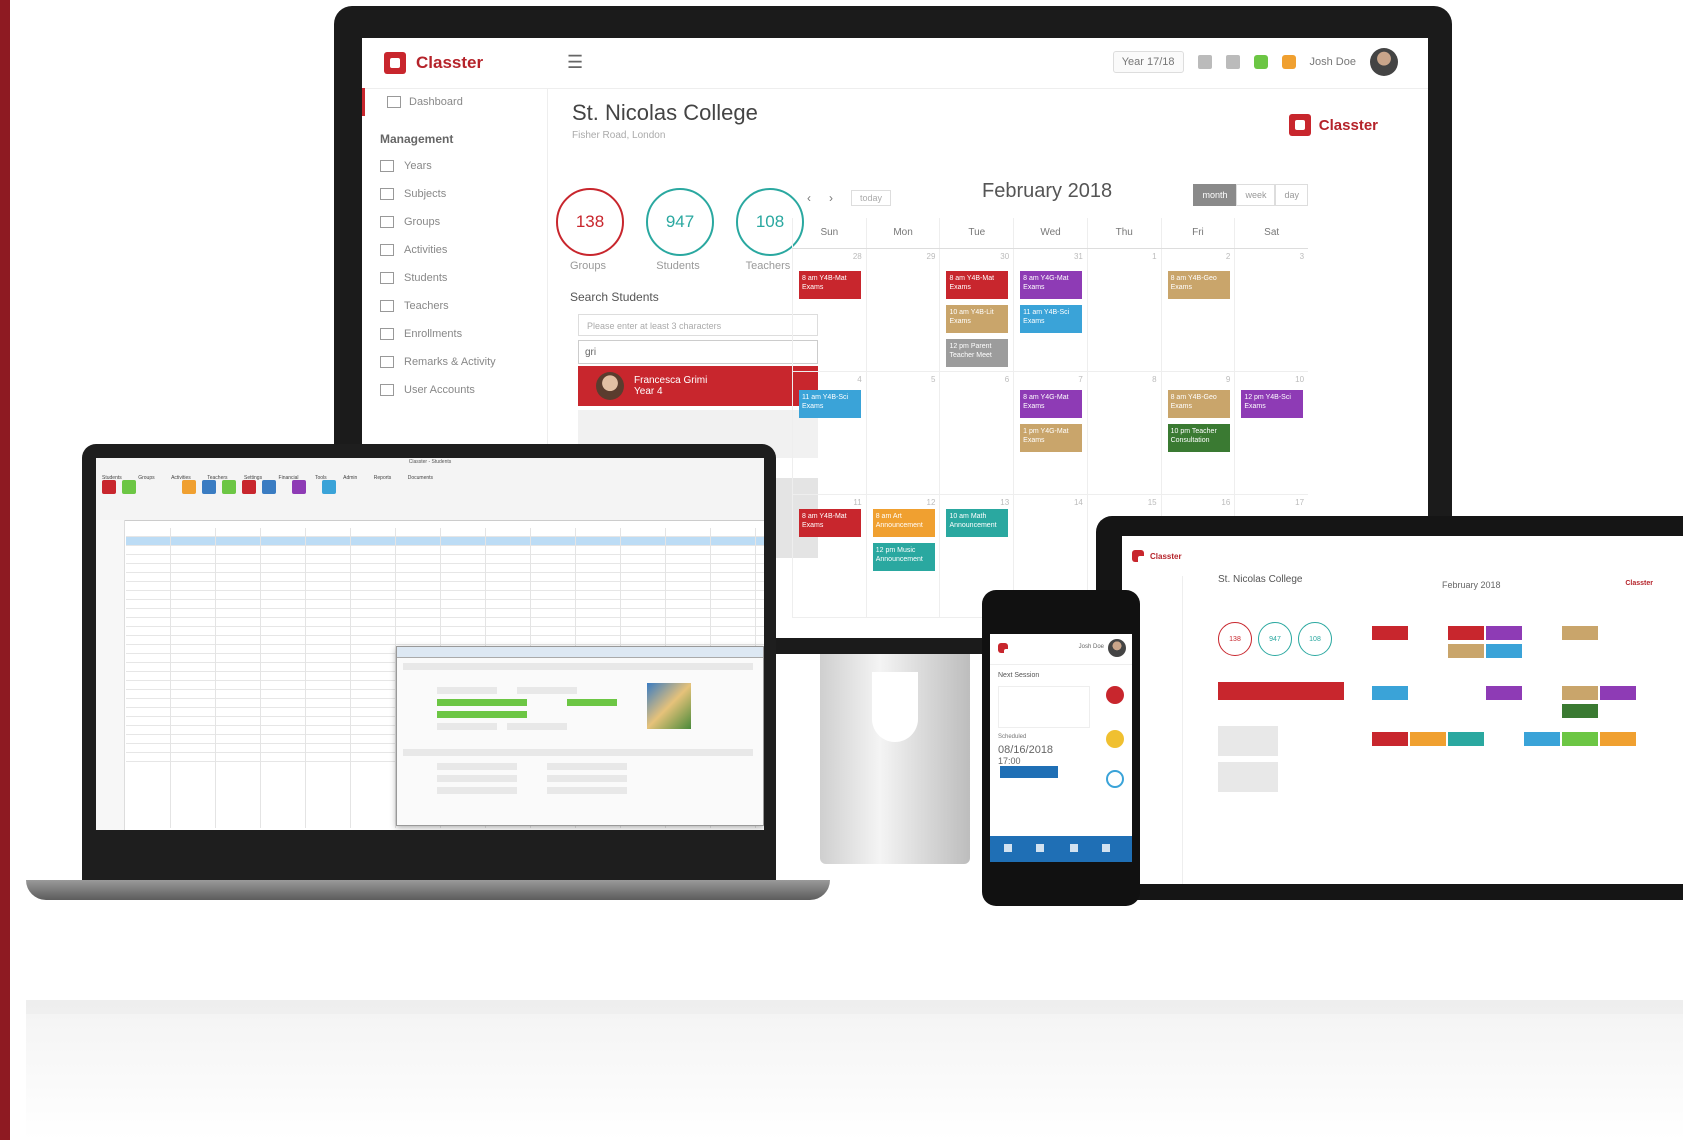 The image size is (1683, 1140). Describe the element at coordinates (977, 353) in the screenshot. I see `calendar-event: 12 pm Parent Teacher Meet` at that location.